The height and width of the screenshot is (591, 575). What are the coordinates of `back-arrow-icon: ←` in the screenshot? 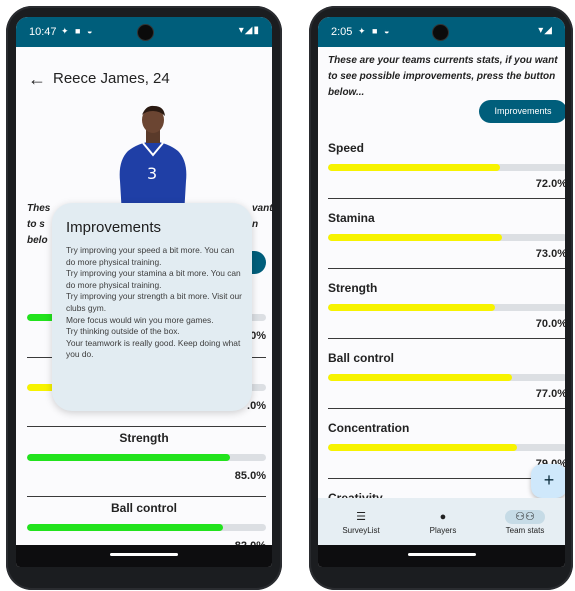 It's located at (37, 79).